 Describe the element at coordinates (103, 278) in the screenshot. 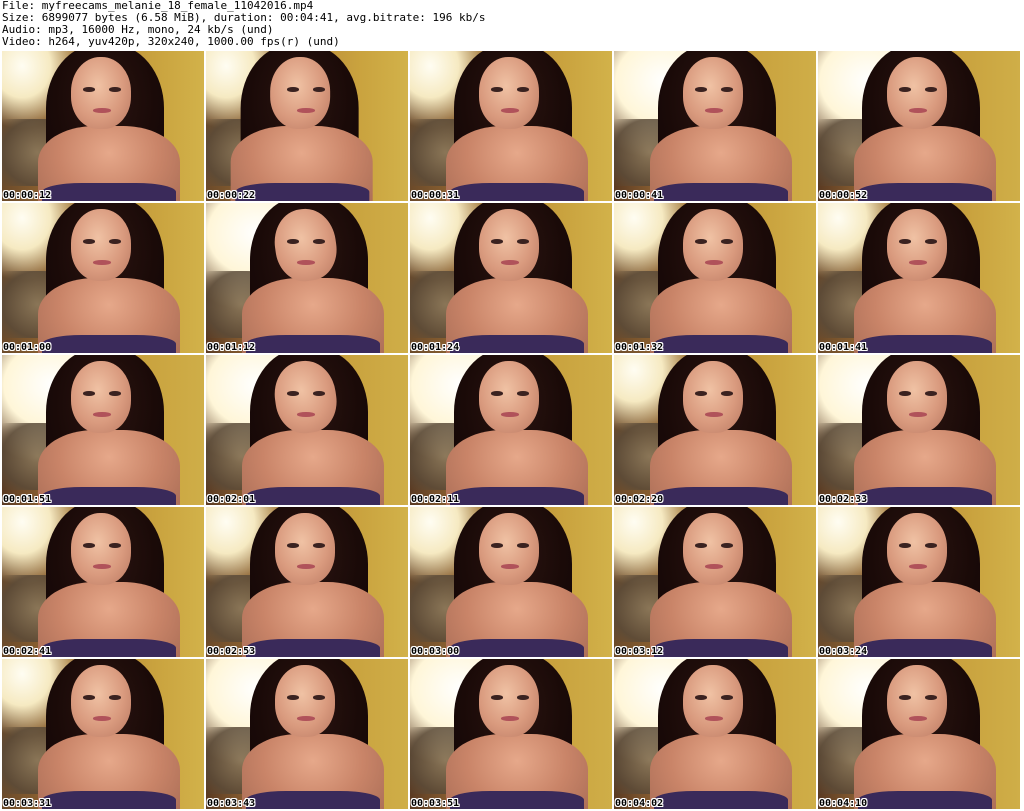

I see `thumbnail-frame: 00:01:00` at that location.